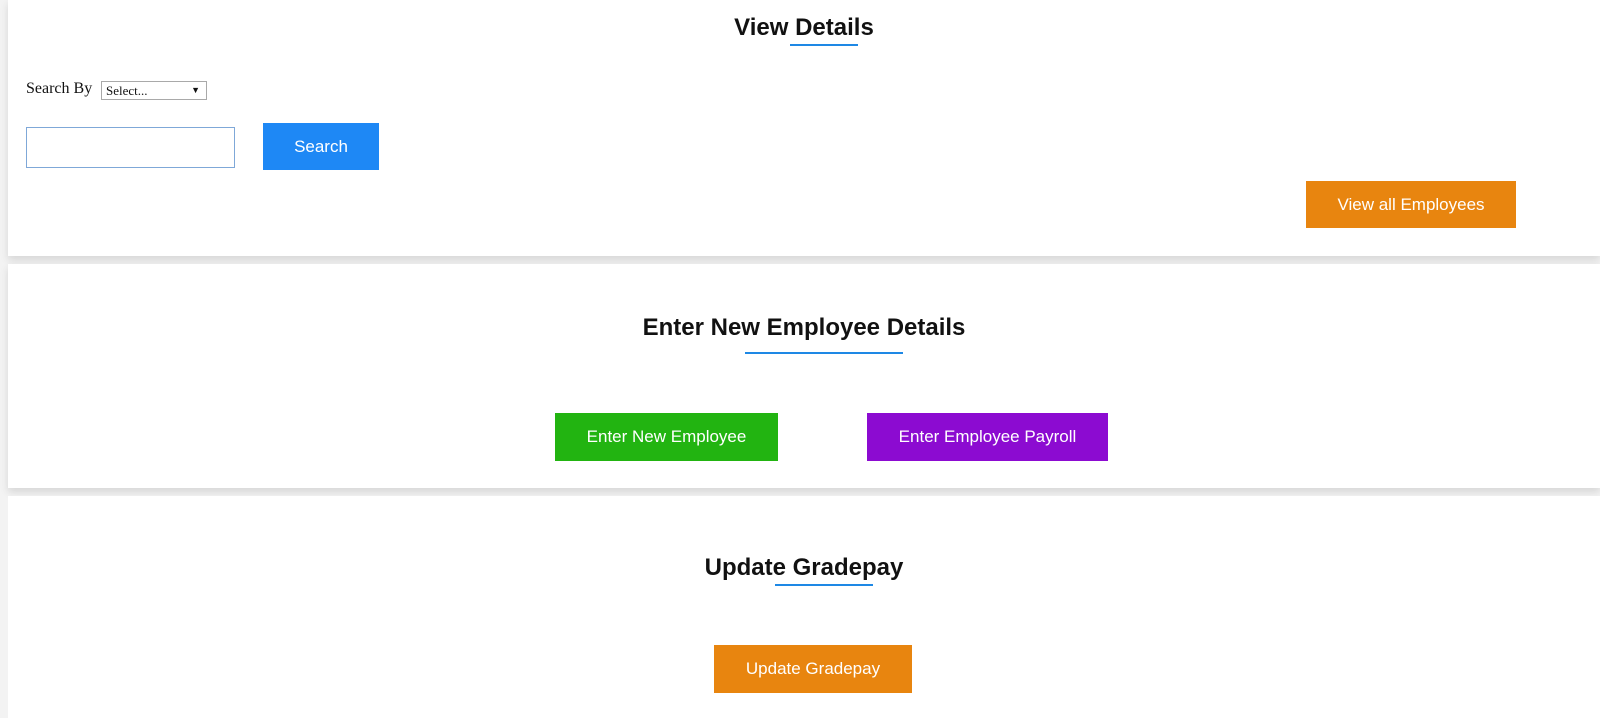  I want to click on dropdown-arrow-icon: ▼, so click(195, 90).